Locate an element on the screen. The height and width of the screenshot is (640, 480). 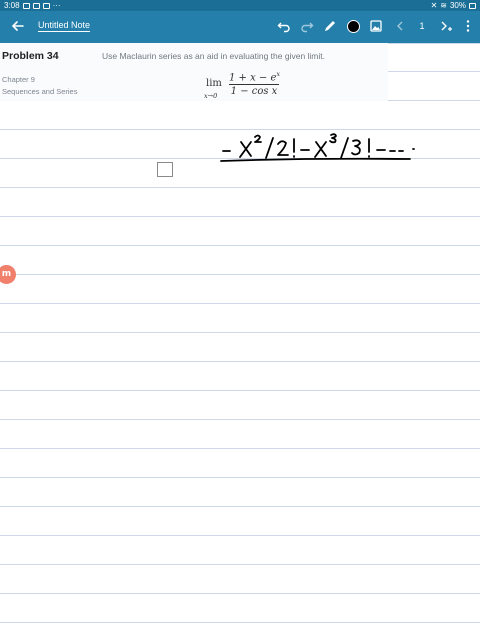
fraction: 1 + x − ex 1 − cos x is located at coordinates (255, 84).